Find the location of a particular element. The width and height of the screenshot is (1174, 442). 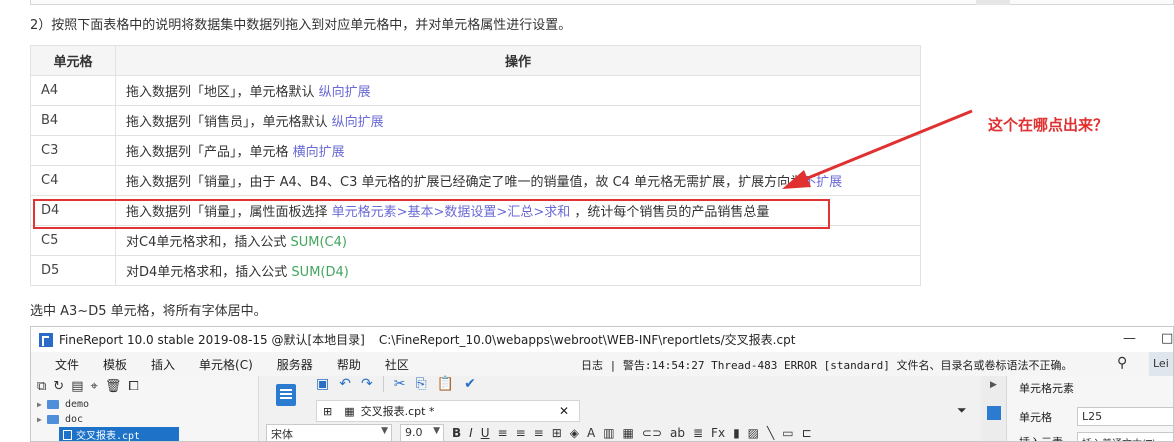

cell-id: C3 is located at coordinates (73, 150).